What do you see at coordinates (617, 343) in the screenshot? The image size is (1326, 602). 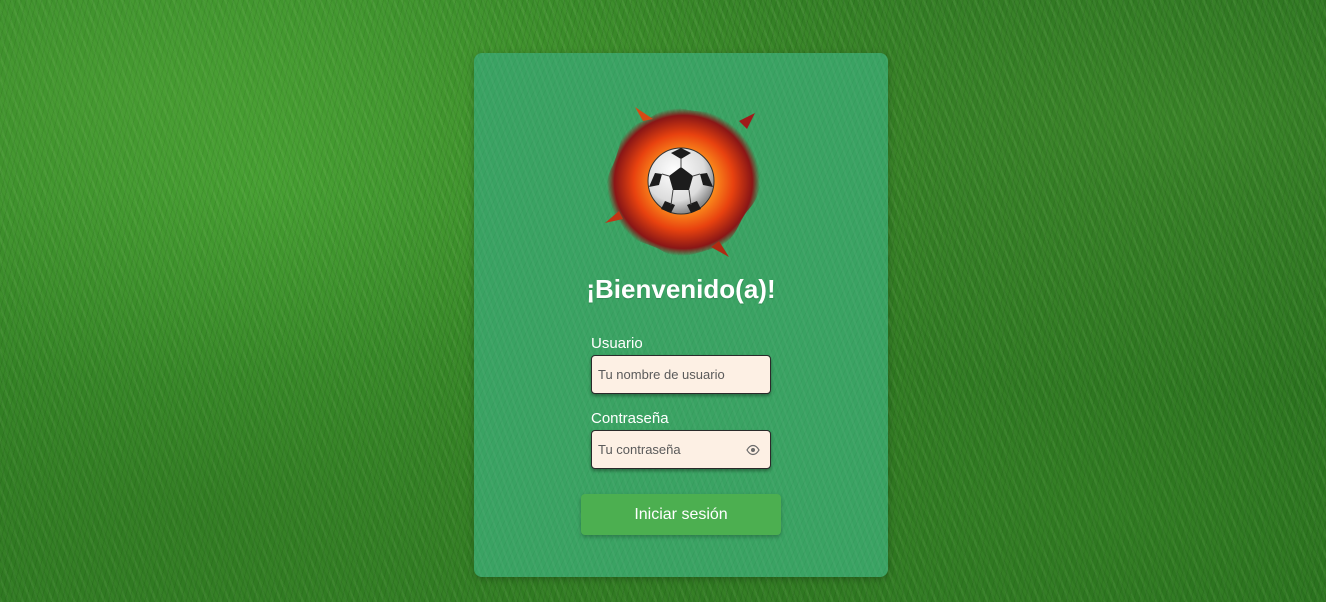 I see `username-label: Usuario` at bounding box center [617, 343].